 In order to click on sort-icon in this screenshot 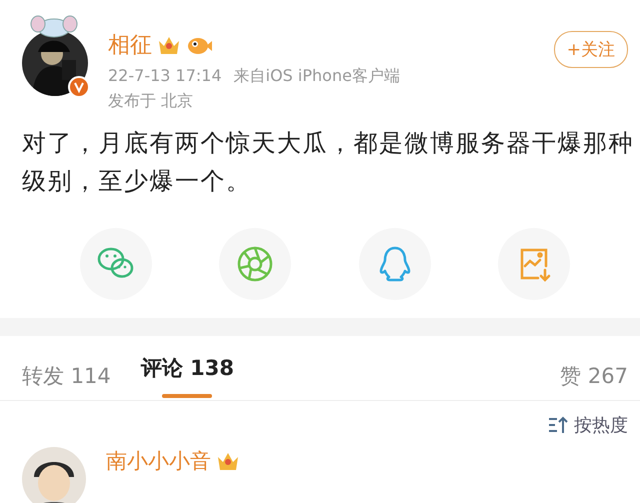, I will do `click(558, 425)`.